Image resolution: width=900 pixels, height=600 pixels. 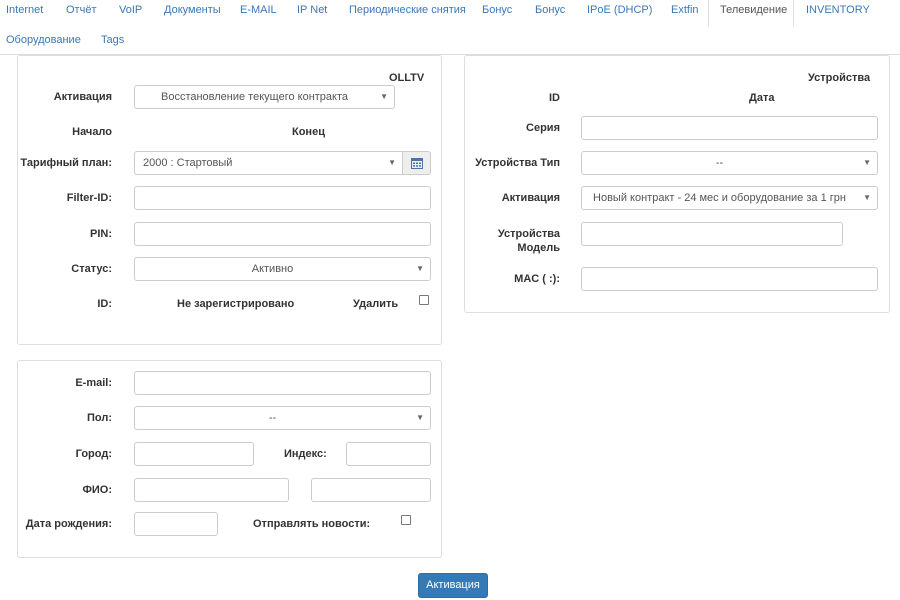 I want to click on tab-television: Телевидение, so click(x=753, y=10).